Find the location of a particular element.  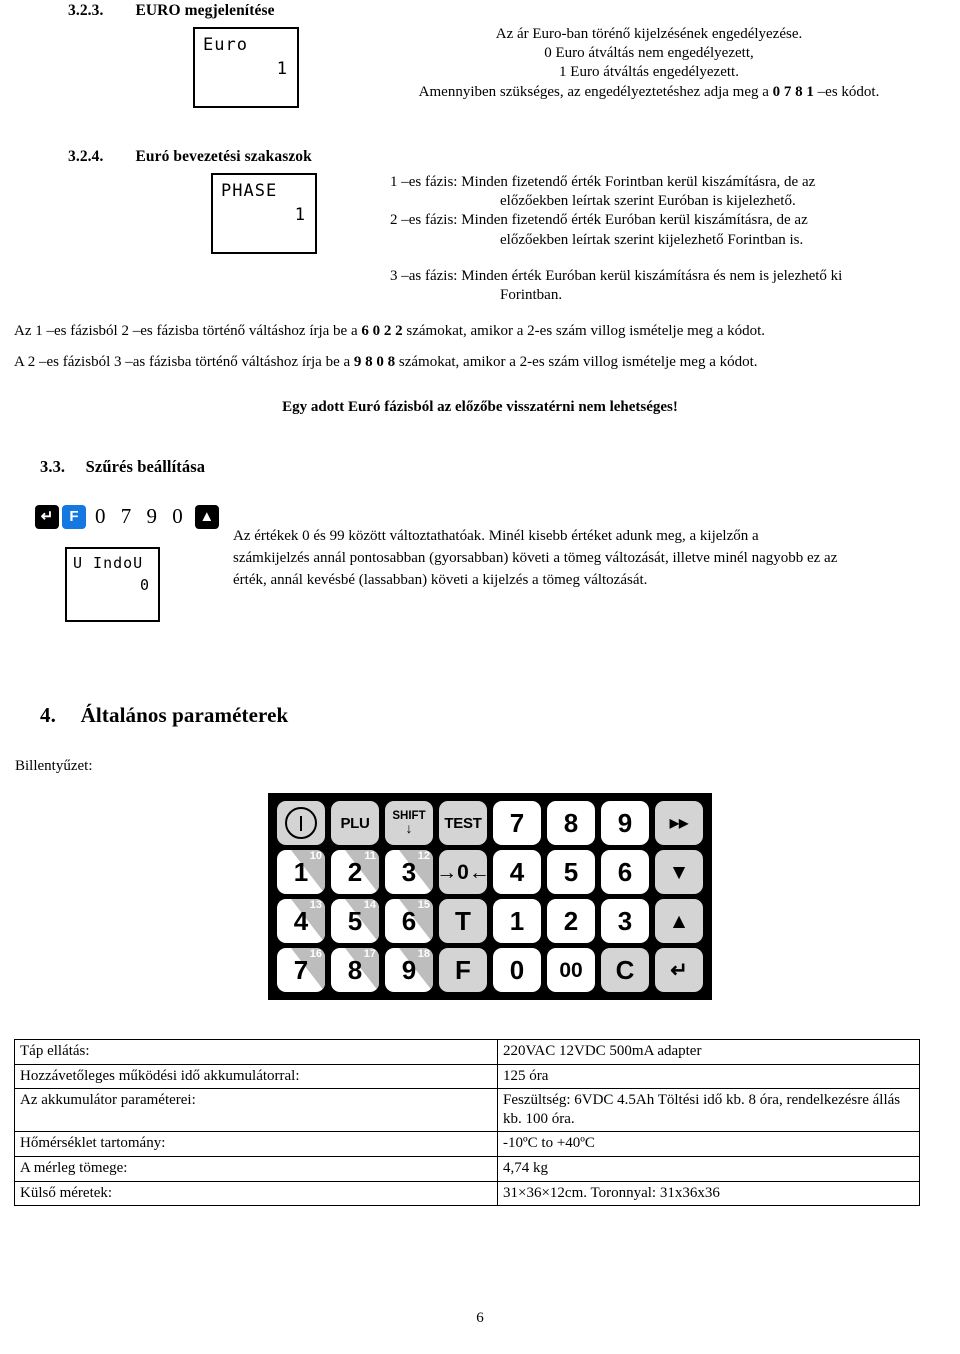

keypad-key-plu: PLU is located at coordinates (355, 823).